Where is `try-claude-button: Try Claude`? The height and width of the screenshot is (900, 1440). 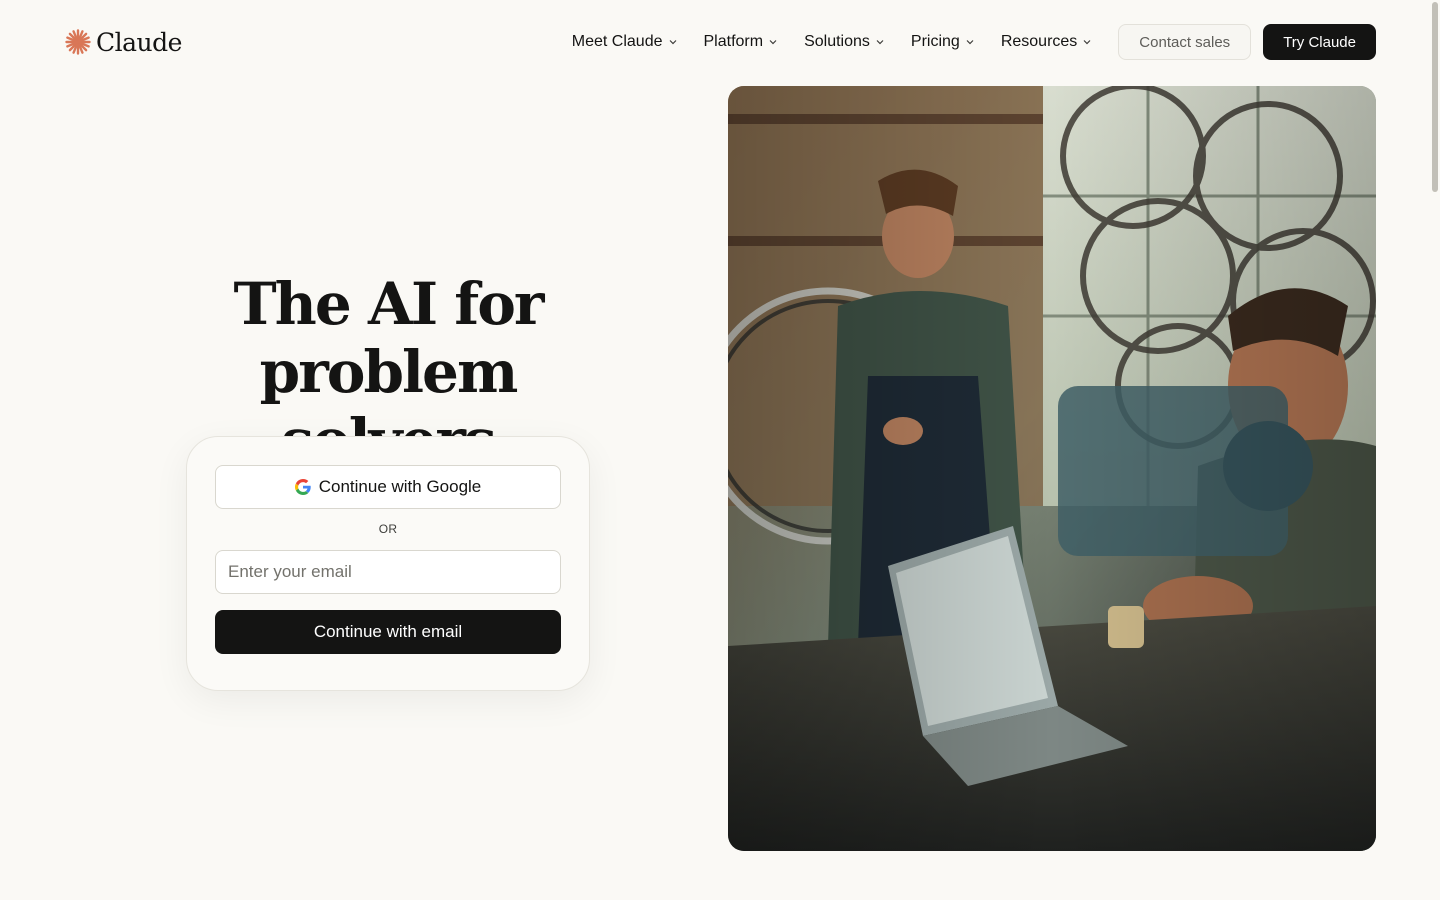 try-claude-button: Try Claude is located at coordinates (1319, 42).